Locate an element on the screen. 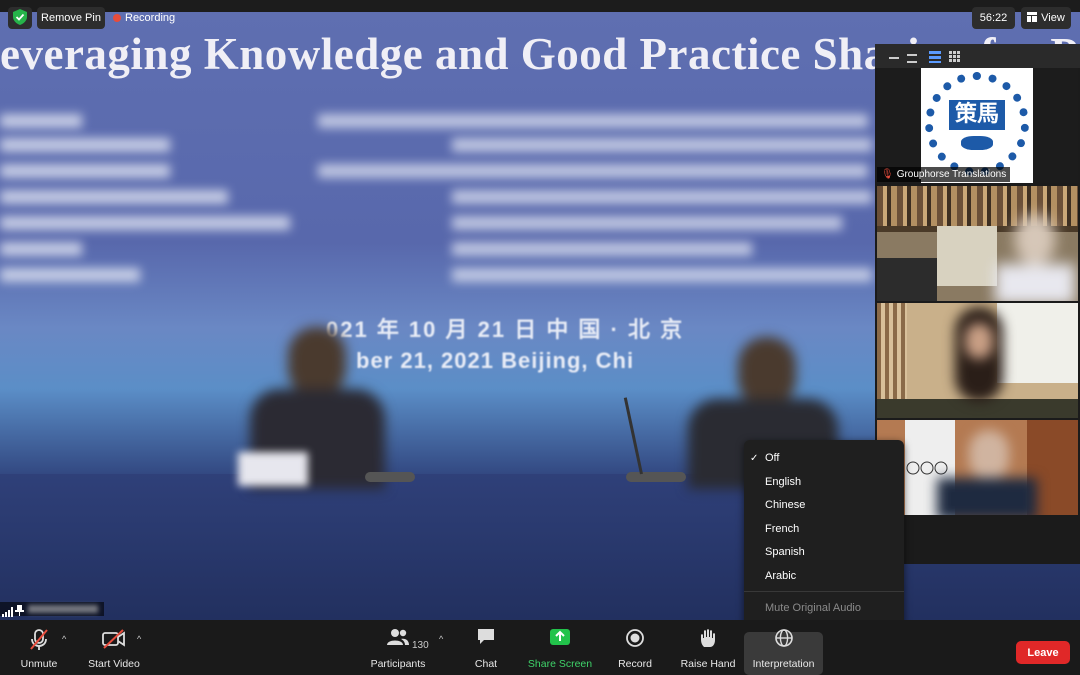  video-options-caret-icon: ^ is located at coordinates (139, 639).